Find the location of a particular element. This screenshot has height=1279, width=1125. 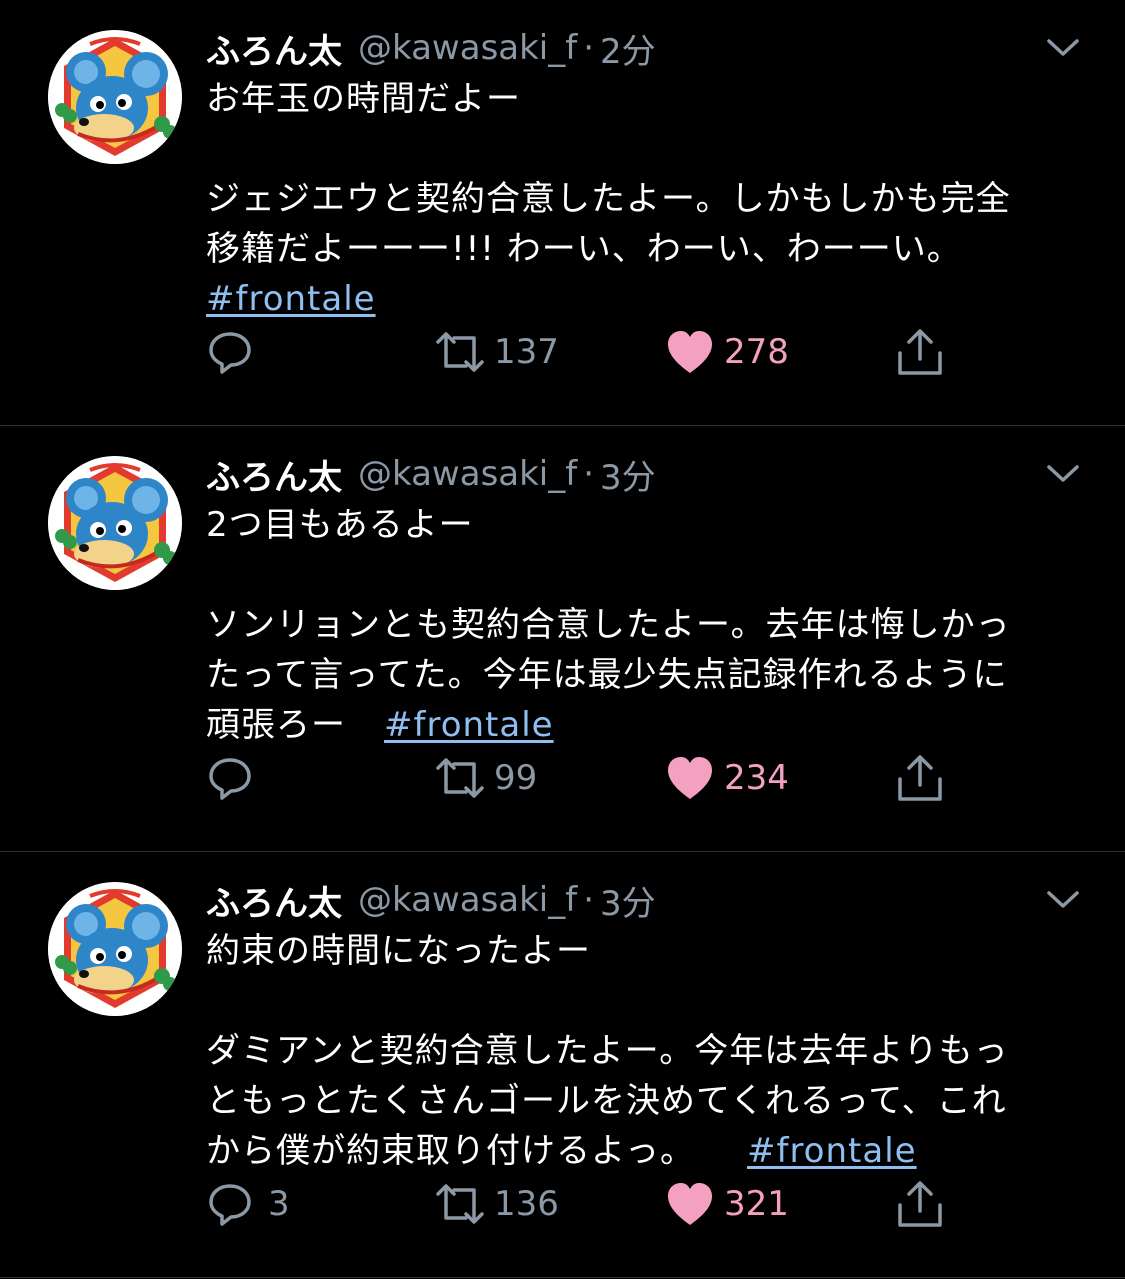

like-count: 234 is located at coordinates (756, 778).